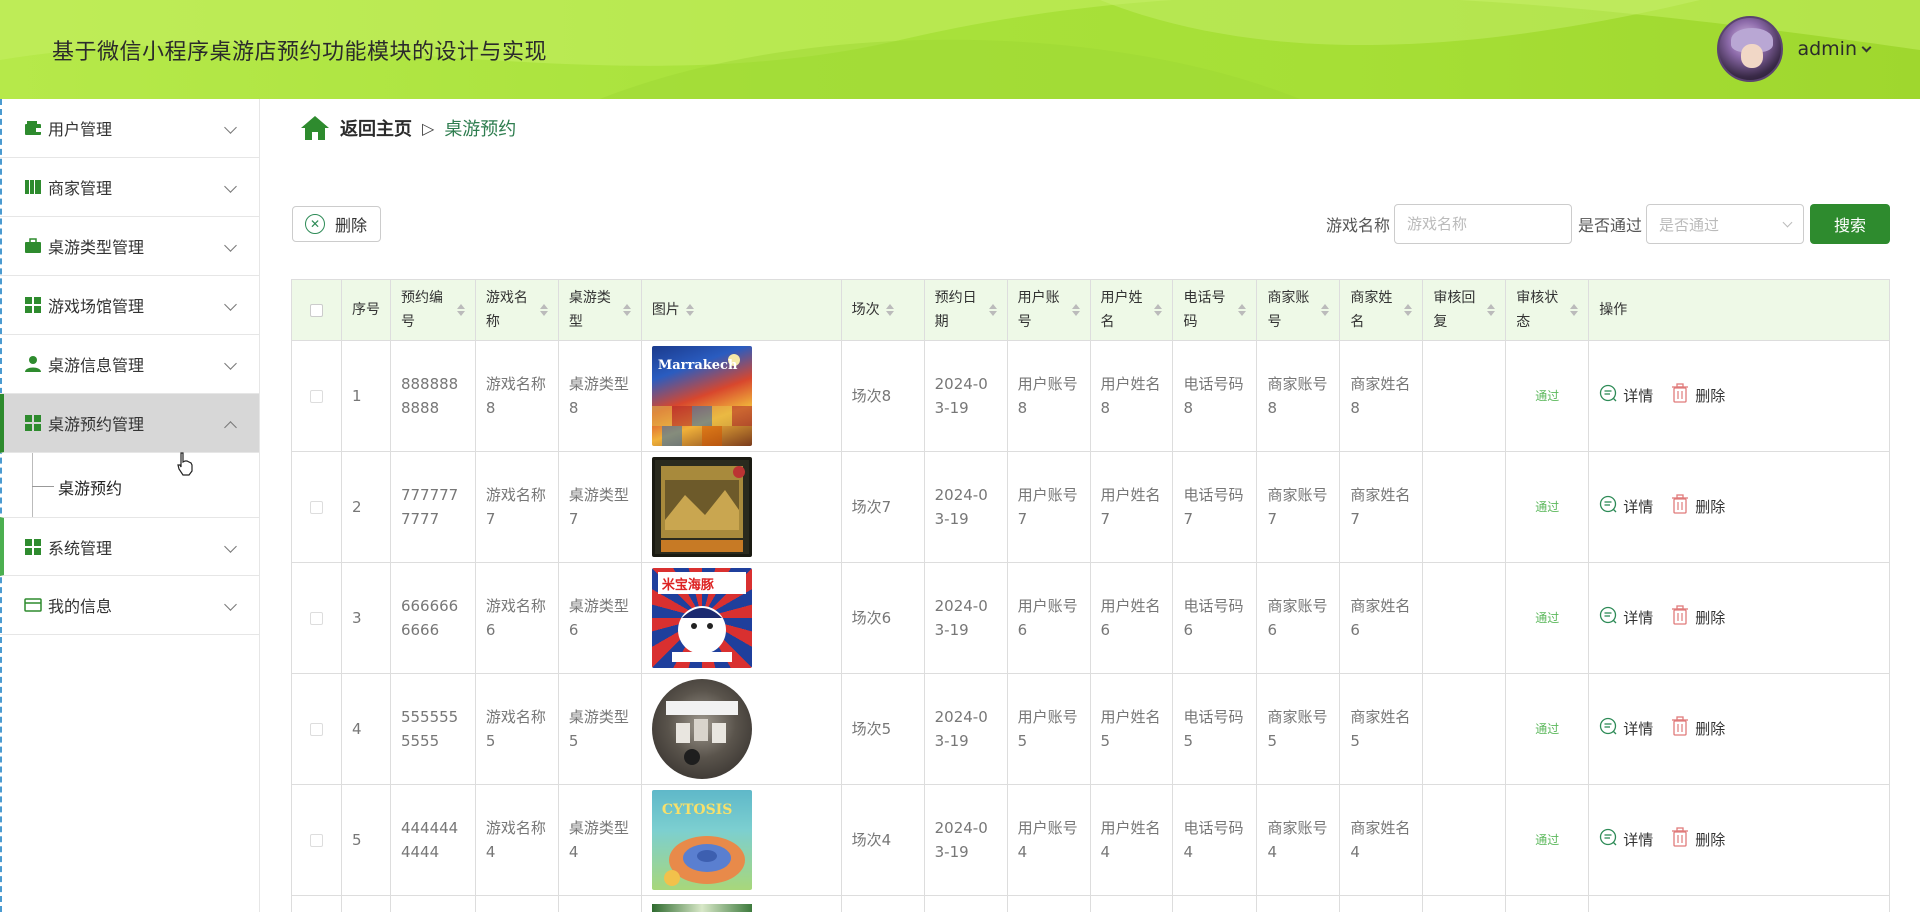 The height and width of the screenshot is (912, 1920). Describe the element at coordinates (701, 618) in the screenshot. I see `game-image: 米宝海豚` at that location.